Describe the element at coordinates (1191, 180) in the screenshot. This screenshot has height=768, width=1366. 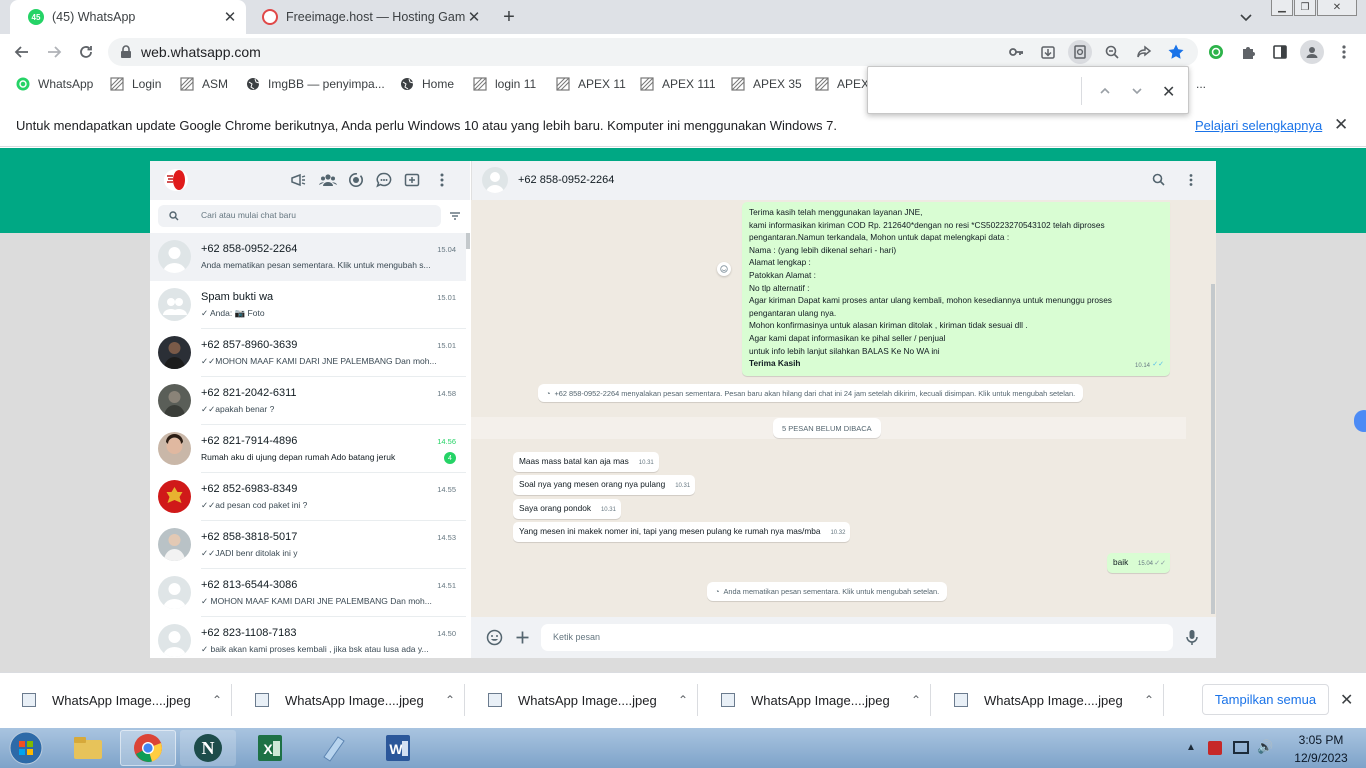
I see `conversation-menu-icon` at that location.